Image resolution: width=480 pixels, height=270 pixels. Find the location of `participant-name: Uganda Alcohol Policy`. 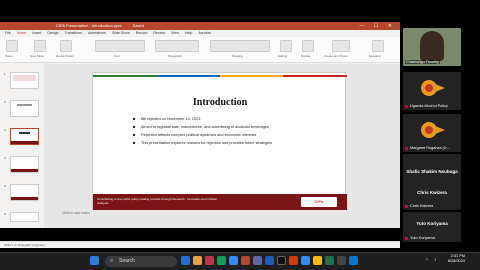

participant-name: Uganda Alcohol Policy is located at coordinates (429, 106).